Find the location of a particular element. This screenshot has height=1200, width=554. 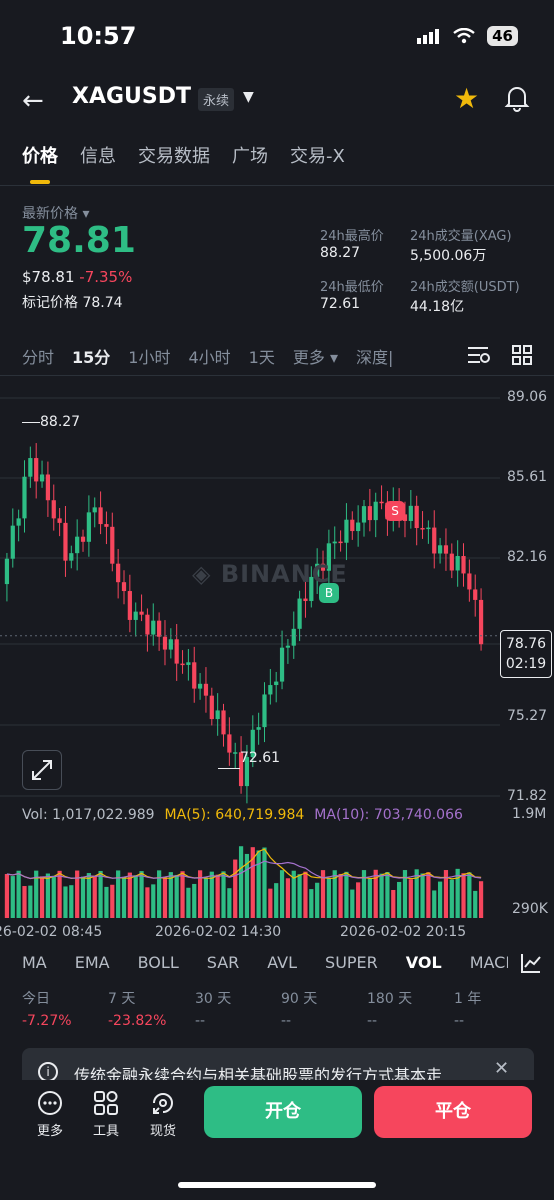

candle-countdown: 02:19 is located at coordinates (526, 664).